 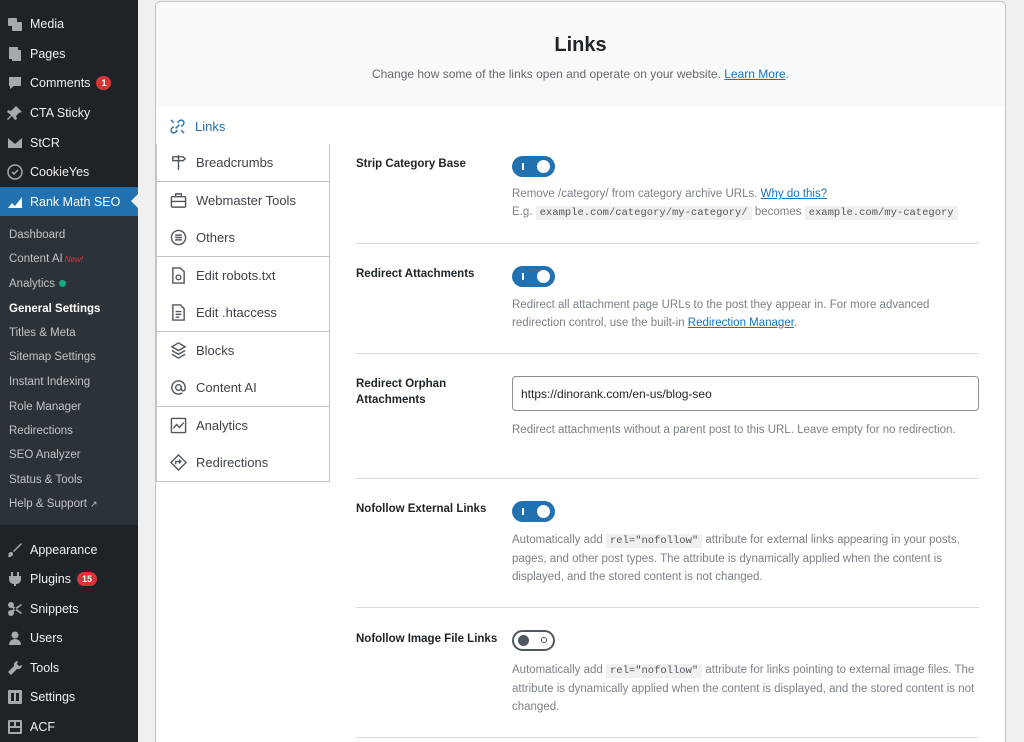 I want to click on plugin-icon, so click(x=15, y=579).